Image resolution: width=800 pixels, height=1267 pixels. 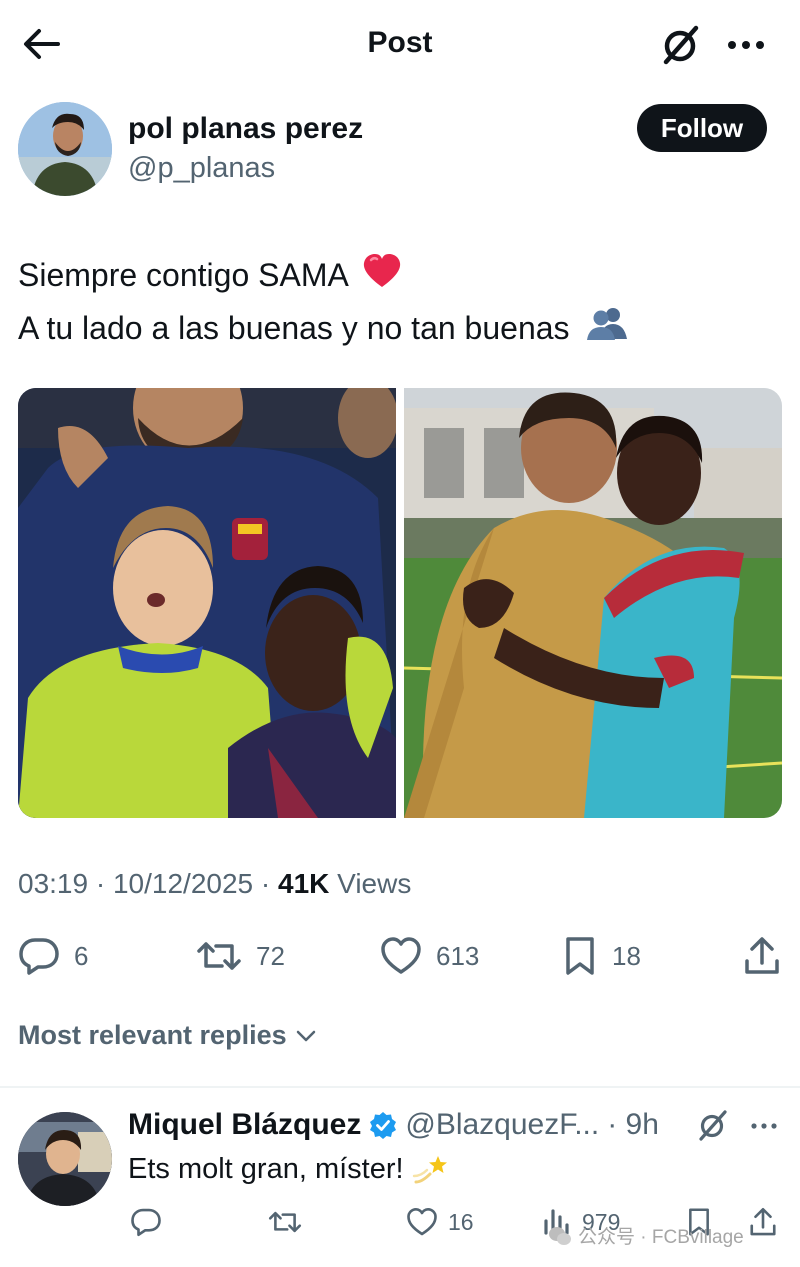 I want to click on bookmark-count: 18, so click(x=626, y=955).